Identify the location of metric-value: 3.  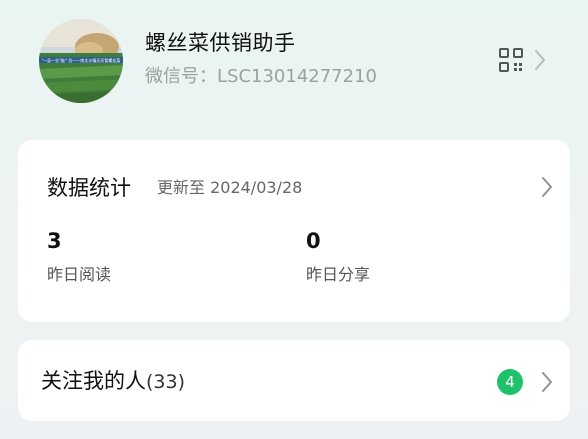
(54, 241).